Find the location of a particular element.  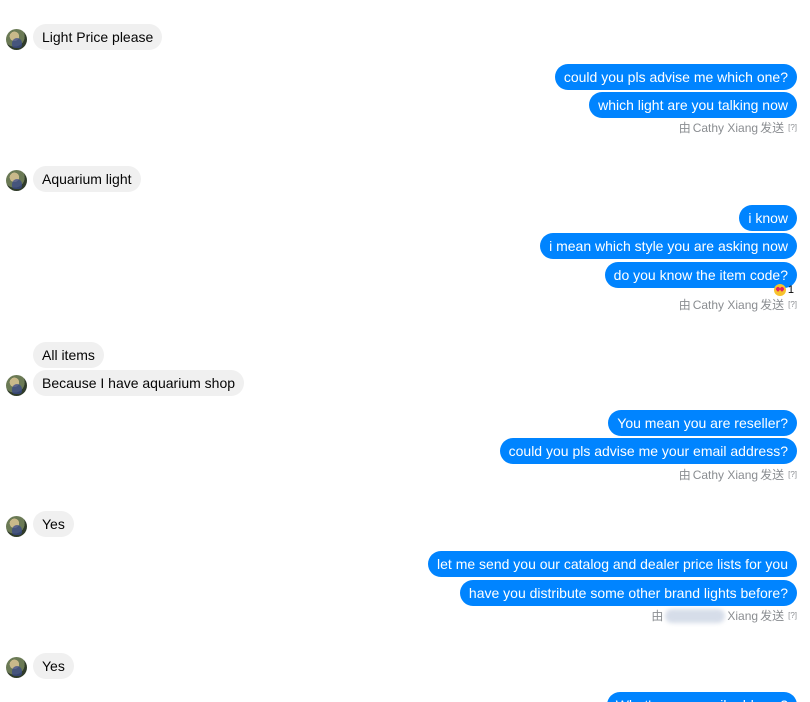

heart-eyes-icon is located at coordinates (779, 290).